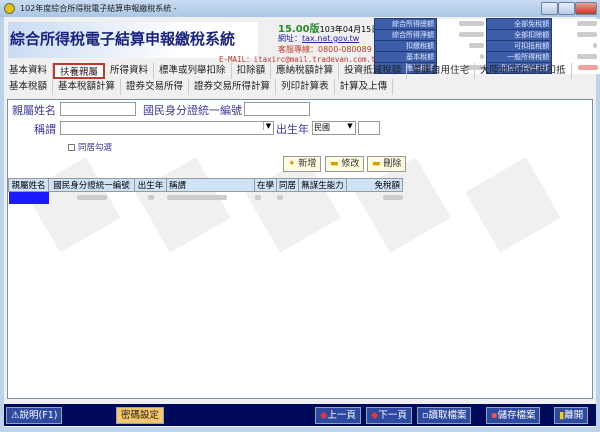 This screenshot has height=432, width=600. Describe the element at coordinates (441, 71) in the screenshot. I see `tab-home-repurchase: 重購自用住宅` at that location.